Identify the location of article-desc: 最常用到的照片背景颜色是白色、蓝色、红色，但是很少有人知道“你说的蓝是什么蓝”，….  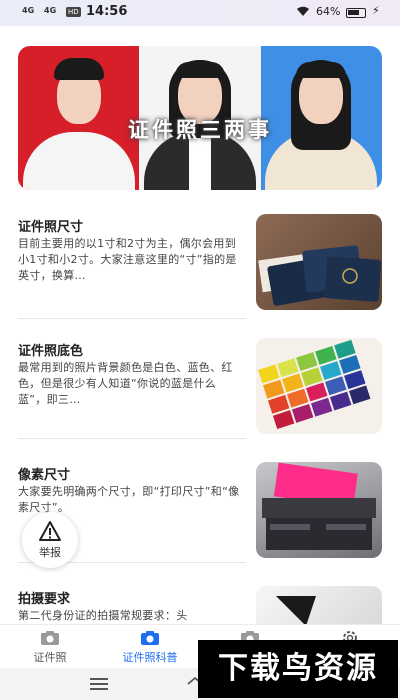
(125, 383).